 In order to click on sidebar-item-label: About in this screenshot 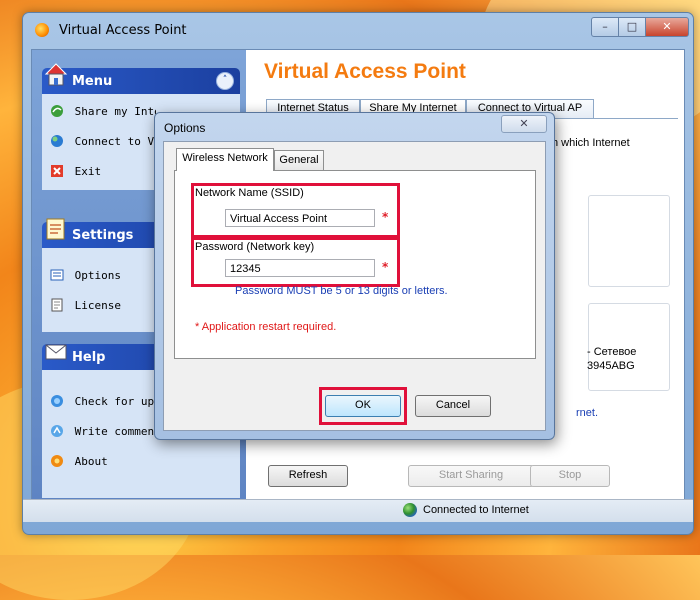, I will do `click(91, 461)`.